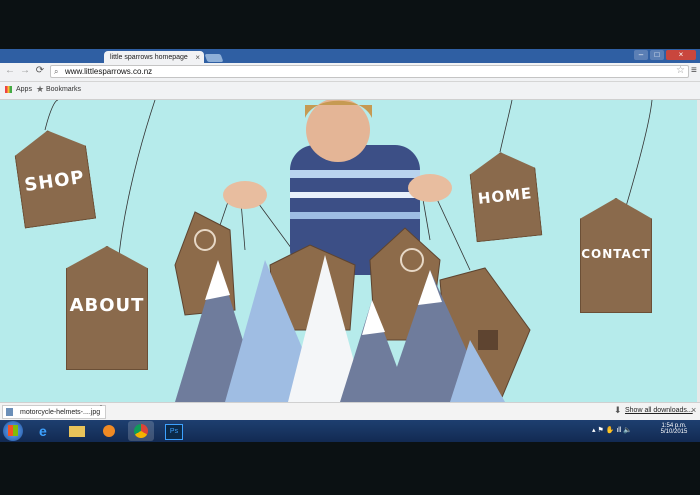  What do you see at coordinates (55, 181) in the screenshot?
I see `nav-shop: SHOP` at bounding box center [55, 181].